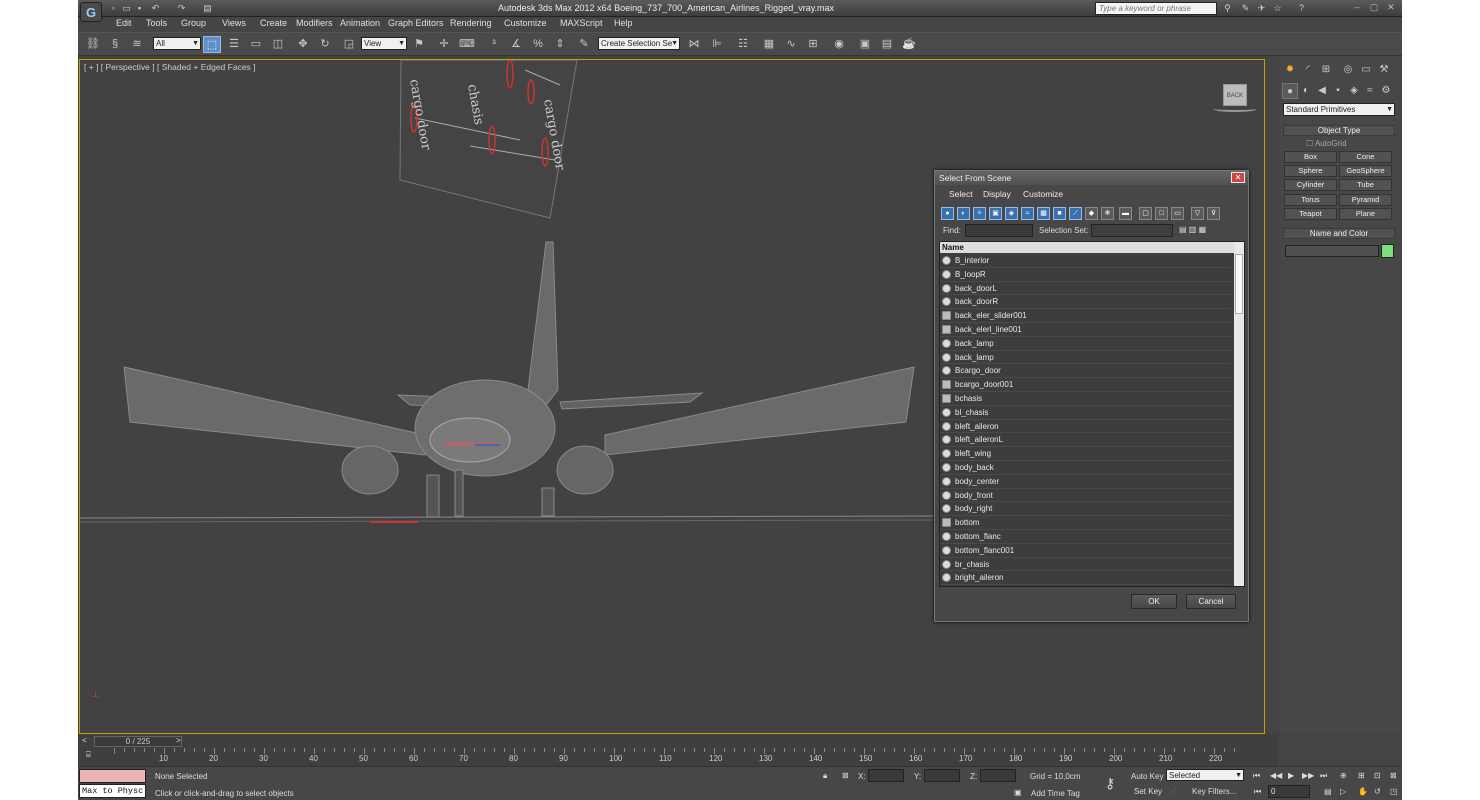  I want to click on select-and-manipulate-icon: ✛, so click(444, 44).